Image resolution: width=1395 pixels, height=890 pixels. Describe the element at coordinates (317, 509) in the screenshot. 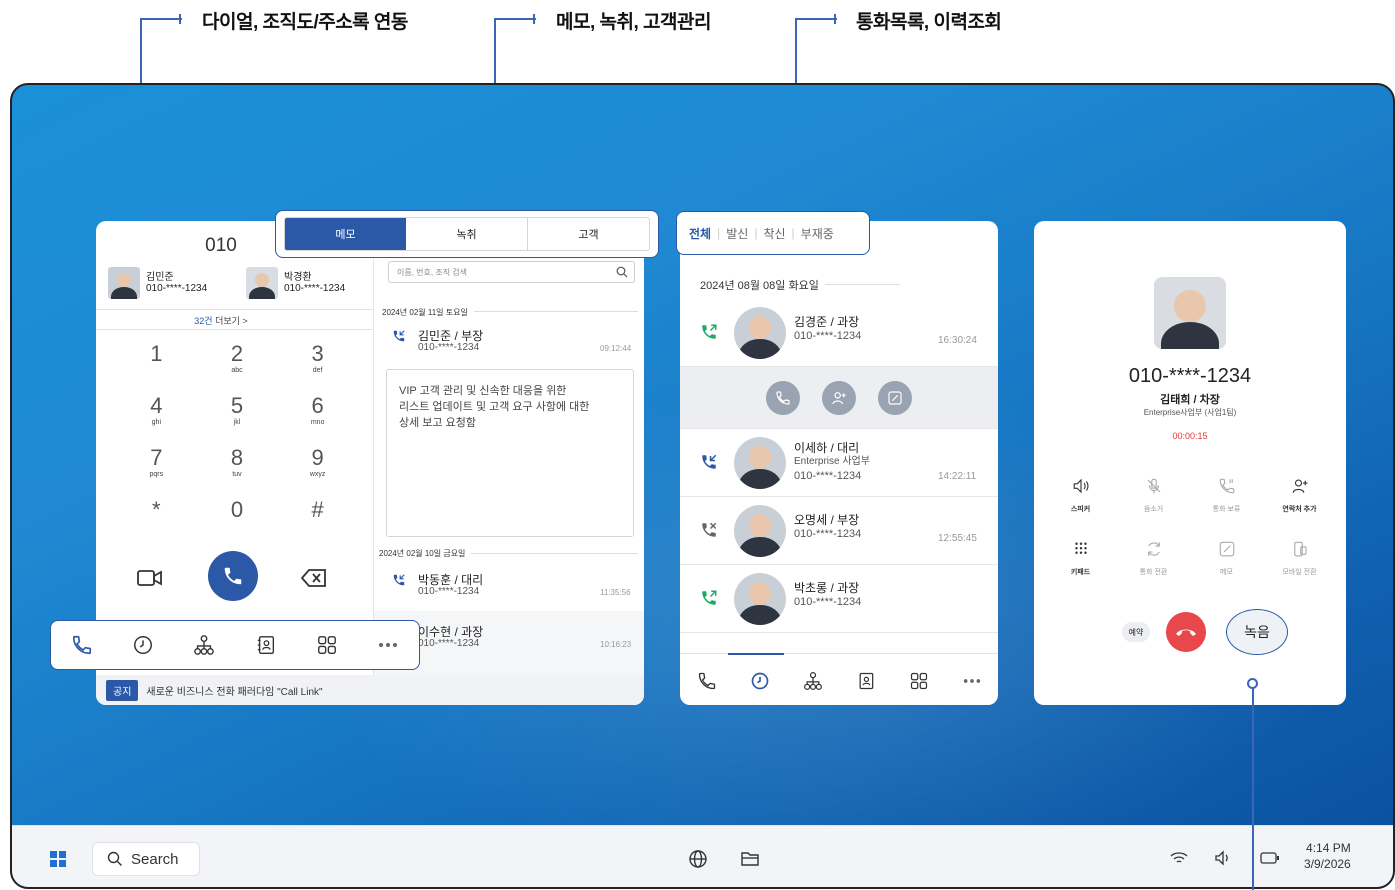

I see `key-digit: #` at that location.